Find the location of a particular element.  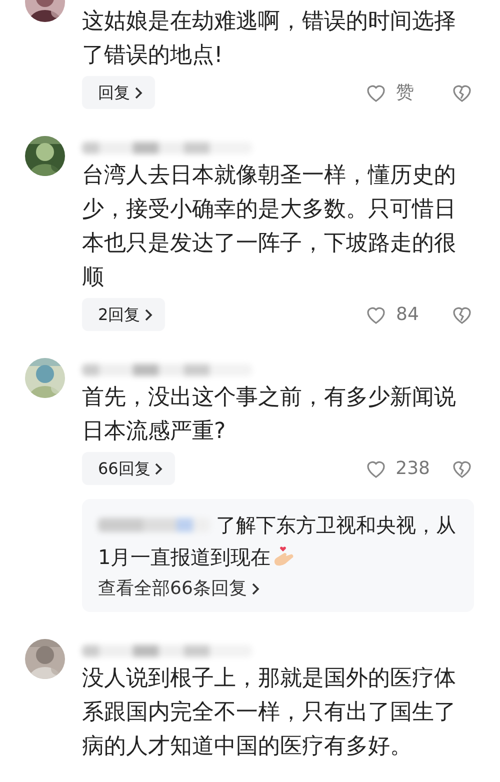

reply-text: 了解下东方卫视和央视，从 is located at coordinates (336, 525).